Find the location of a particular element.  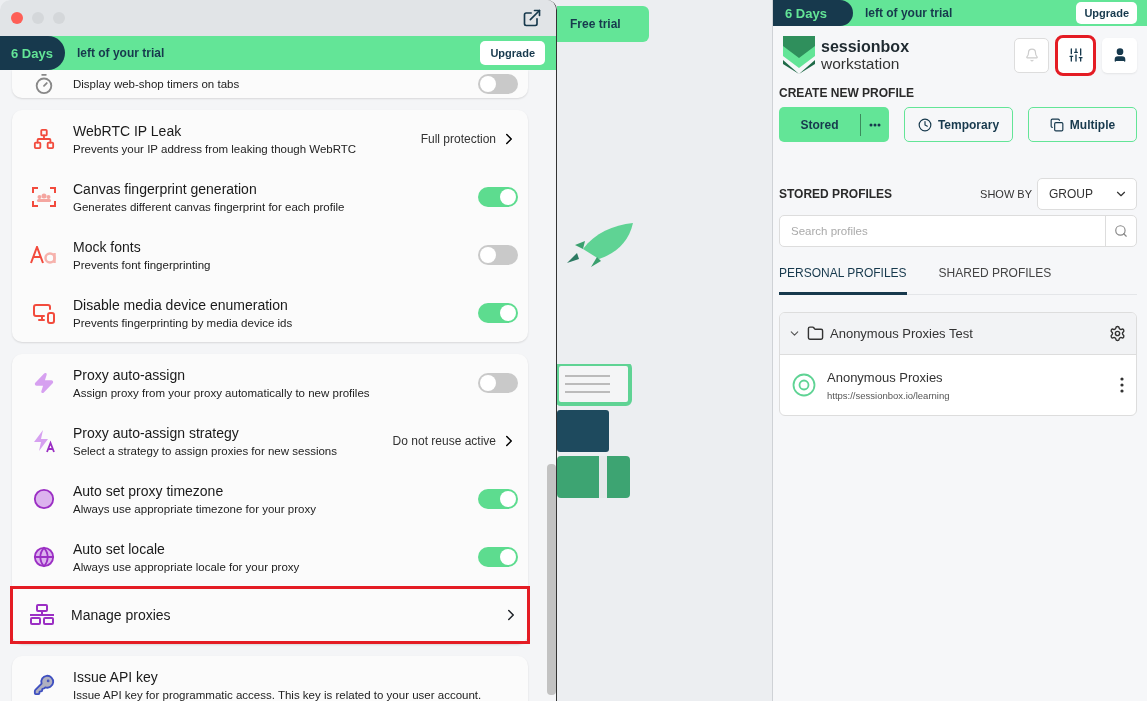

account-button is located at coordinates (1119, 55).